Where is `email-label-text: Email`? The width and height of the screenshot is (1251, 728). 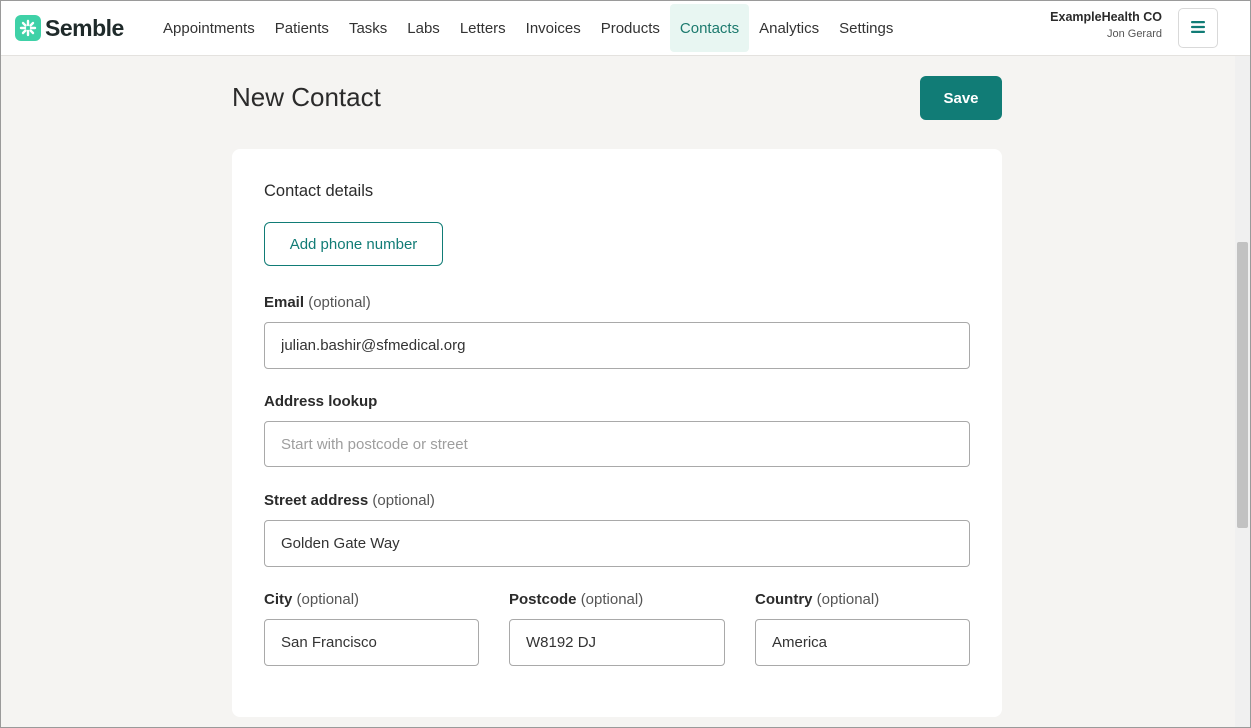
email-label-text: Email is located at coordinates (284, 302).